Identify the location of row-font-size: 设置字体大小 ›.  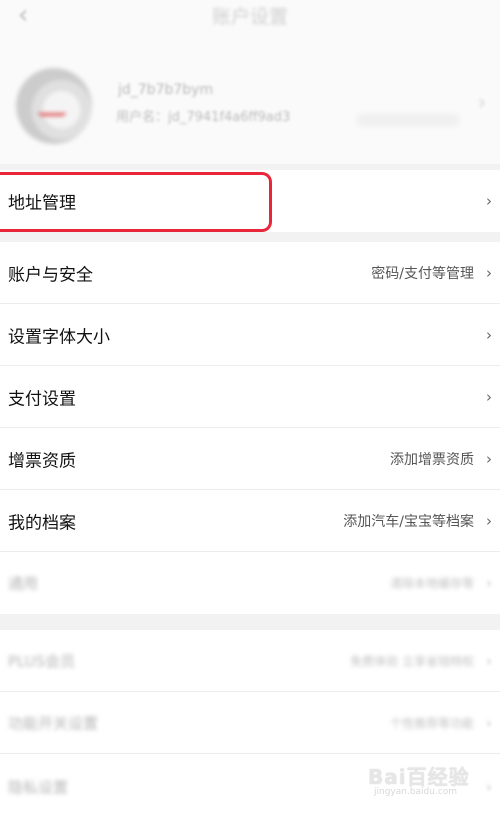
(250, 335).